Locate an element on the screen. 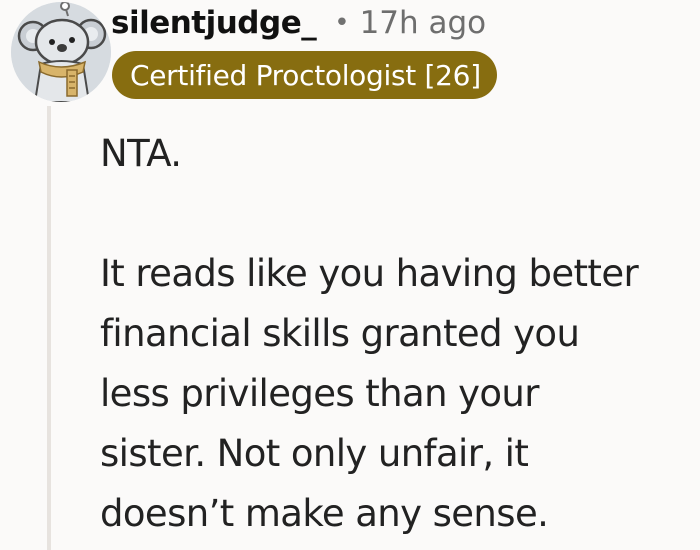 The image size is (700, 550). koala-avatar-icon is located at coordinates (61, 52).